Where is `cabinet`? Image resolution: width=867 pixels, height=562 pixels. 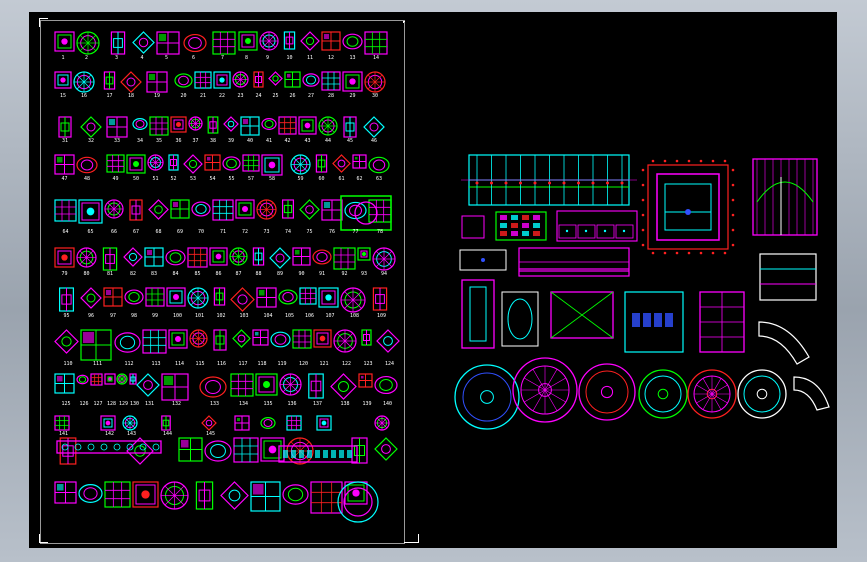 cabinet is located at coordinates (722, 322).